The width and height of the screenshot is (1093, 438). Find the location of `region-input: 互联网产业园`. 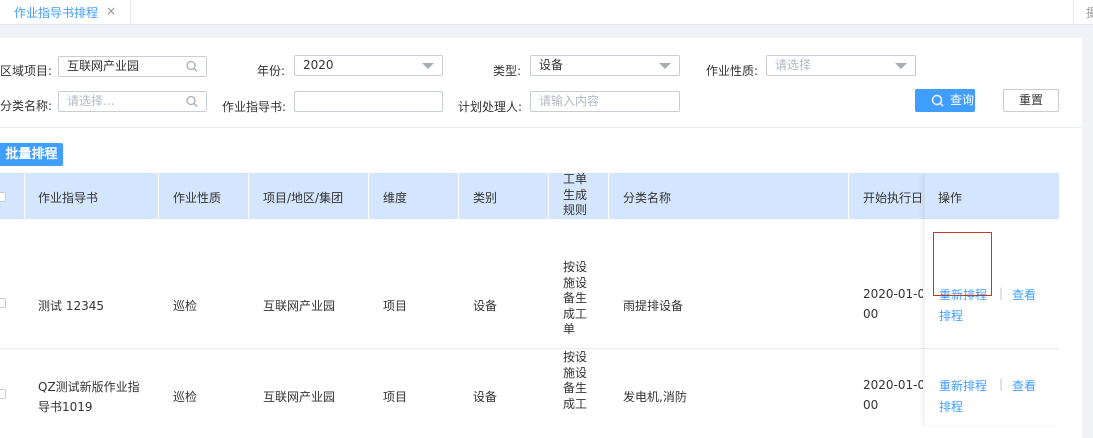

region-input: 互联网产业园 is located at coordinates (132, 66).